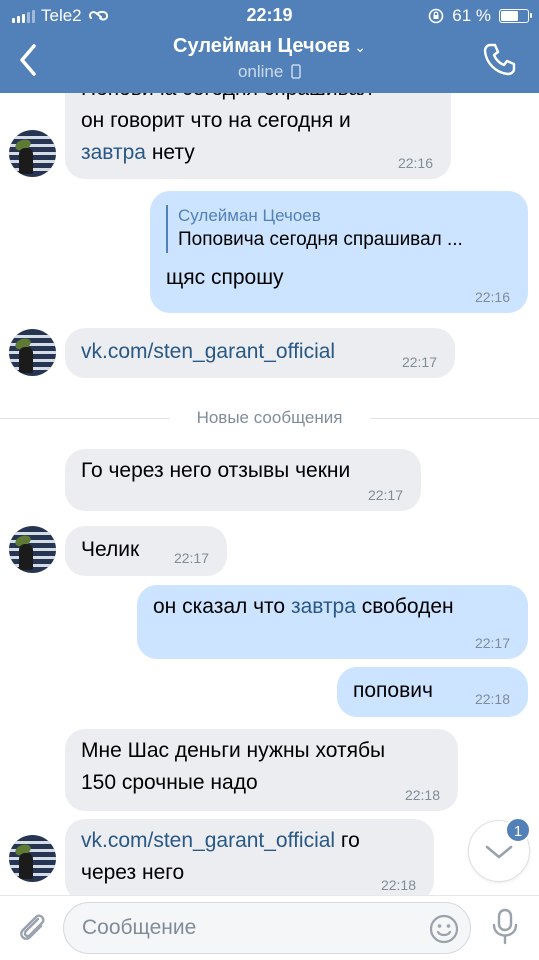 The width and height of the screenshot is (539, 960). I want to click on message-composer, so click(269, 927).